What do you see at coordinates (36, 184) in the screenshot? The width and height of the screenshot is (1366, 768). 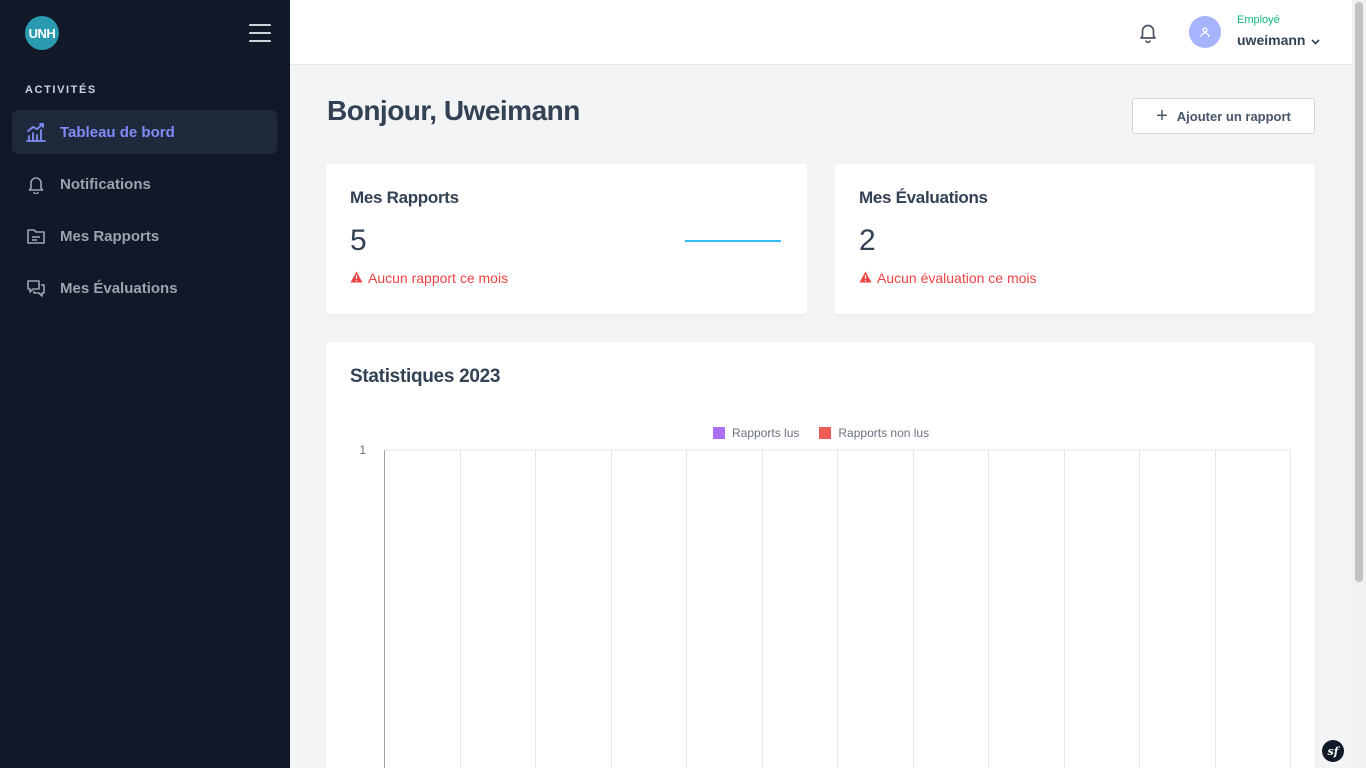 I see `bell-icon` at bounding box center [36, 184].